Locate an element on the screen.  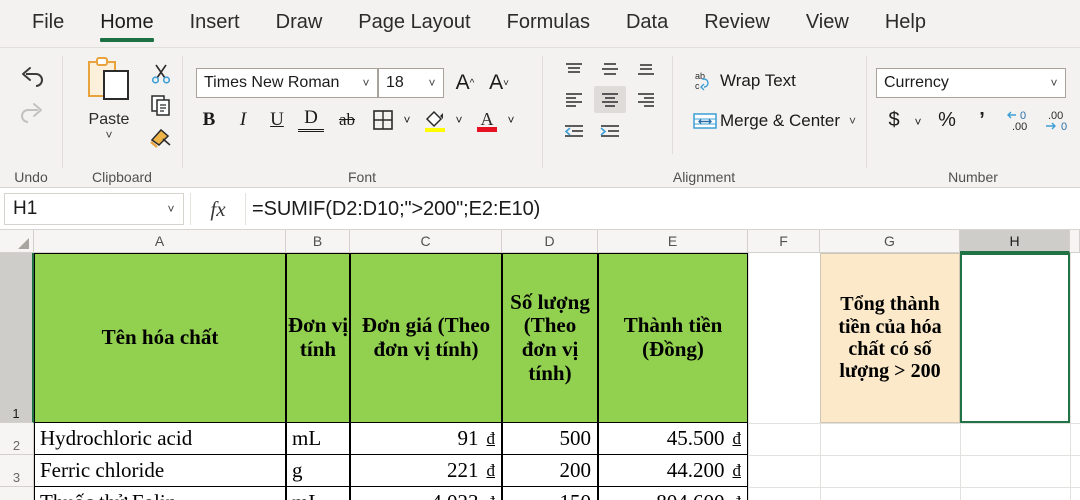
select-all-corner is located at coordinates (17, 241).